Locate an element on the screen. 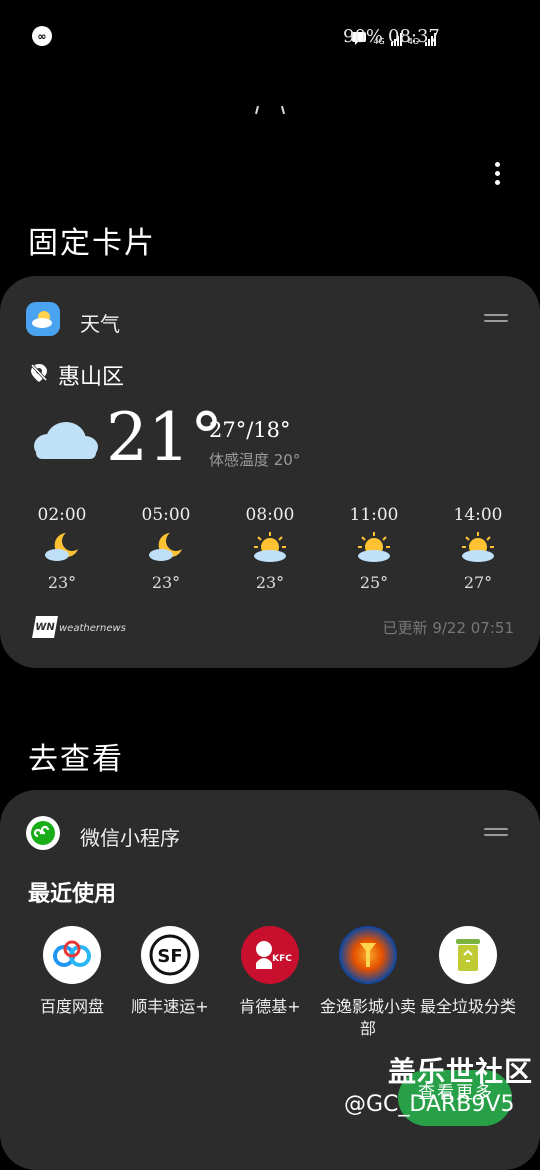  app-kfc: KFC 肯德基+ is located at coordinates (270, 972).